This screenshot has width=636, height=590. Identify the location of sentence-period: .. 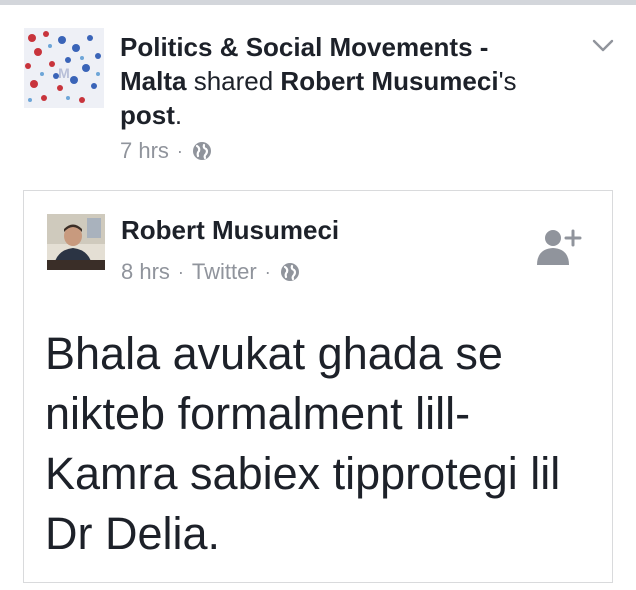
(178, 115).